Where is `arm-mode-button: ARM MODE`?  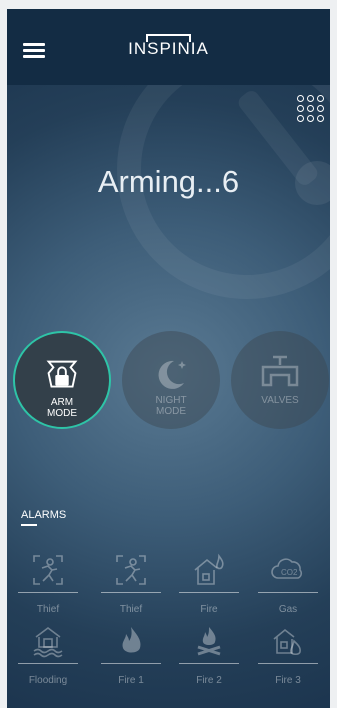
arm-mode-button: ARM MODE is located at coordinates (62, 380).